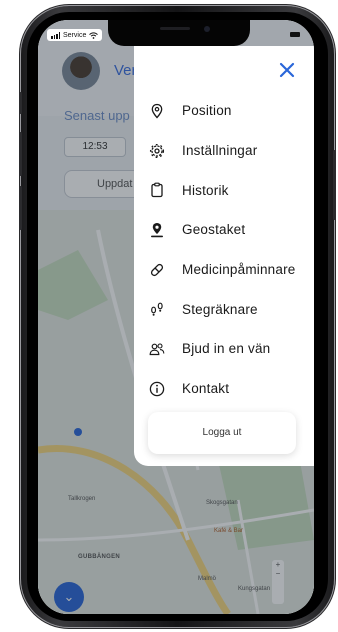  Describe the element at coordinates (157, 349) in the screenshot. I see `invite-users-icon` at that location.